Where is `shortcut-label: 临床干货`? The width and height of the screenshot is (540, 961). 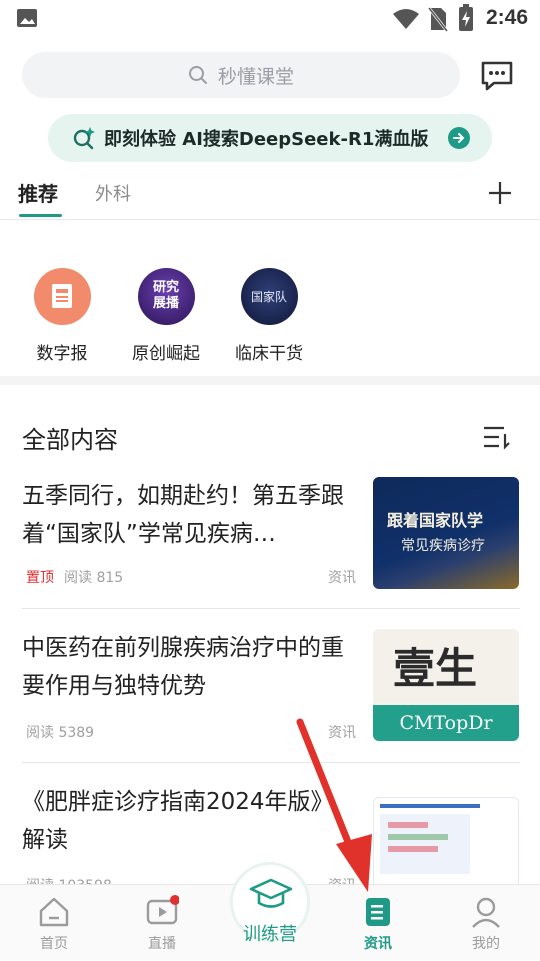
shortcut-label: 临床干货 is located at coordinates (269, 354).